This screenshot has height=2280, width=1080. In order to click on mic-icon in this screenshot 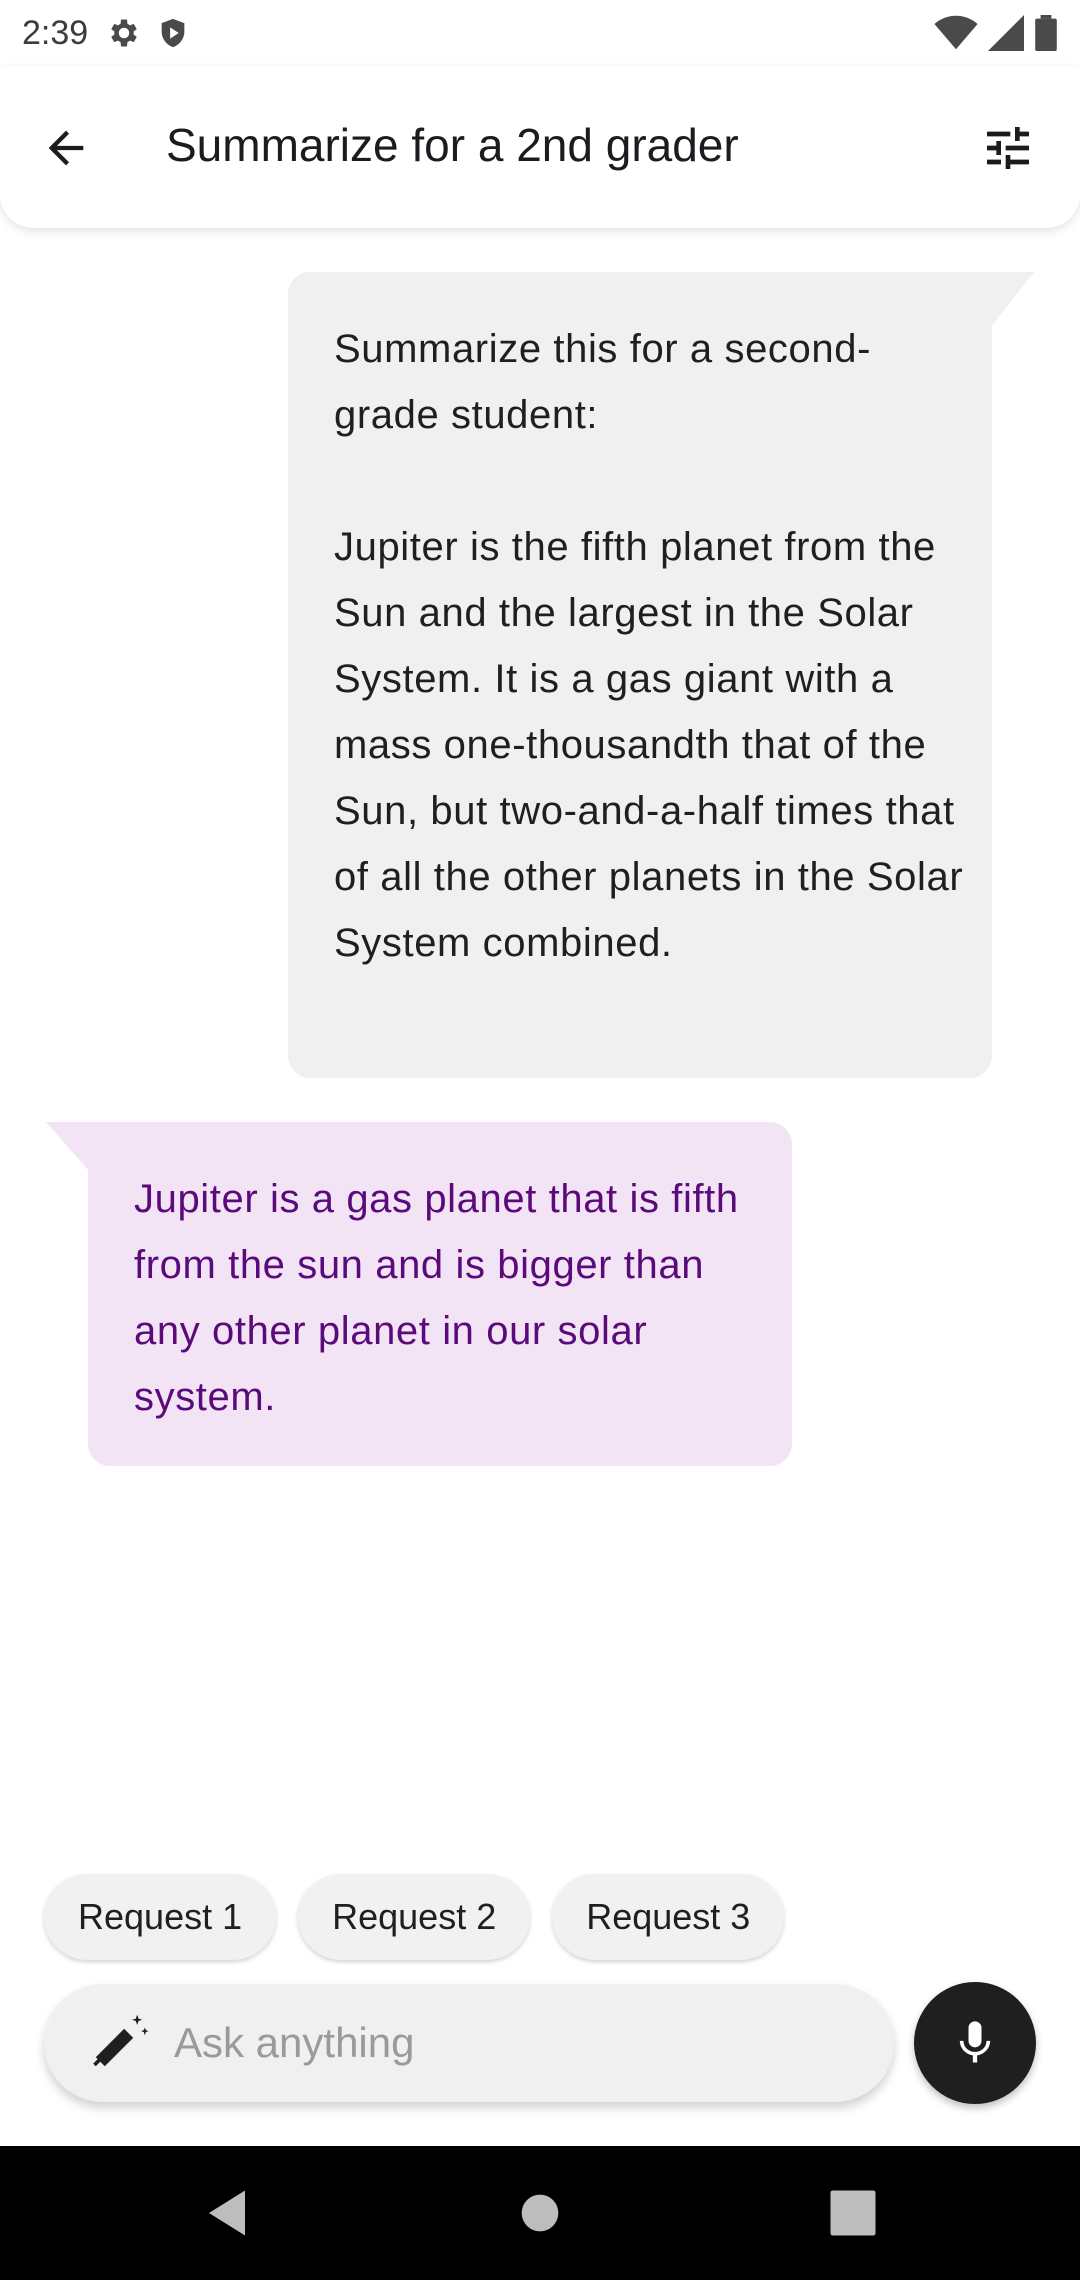, I will do `click(975, 2042)`.